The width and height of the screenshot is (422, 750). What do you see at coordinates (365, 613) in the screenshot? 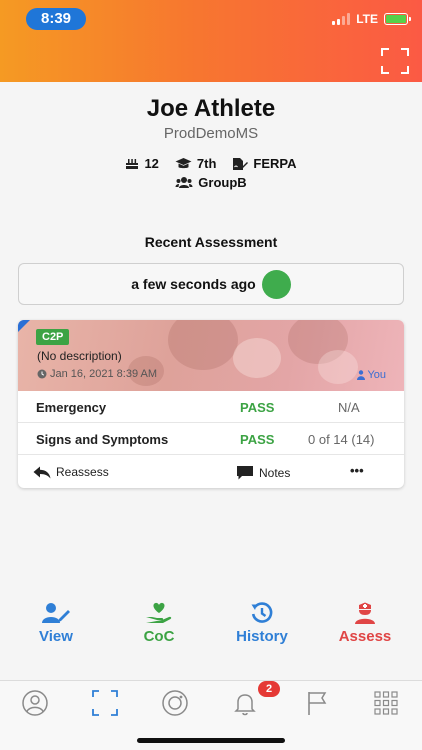
I see `user-nurse-icon` at bounding box center [365, 613].